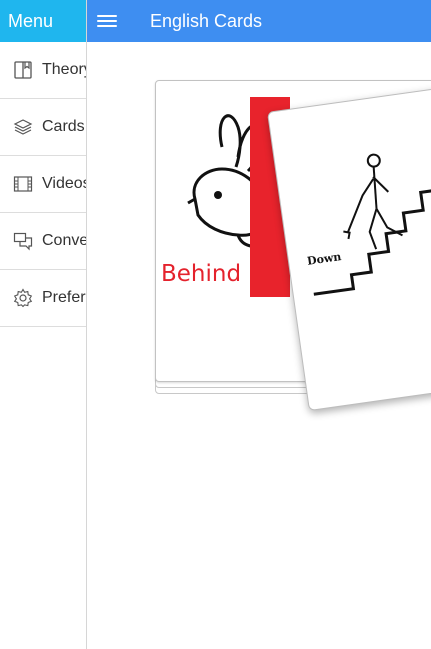 This screenshot has width=431, height=649. Describe the element at coordinates (206, 21) in the screenshot. I see `page-title: English Cards` at that location.